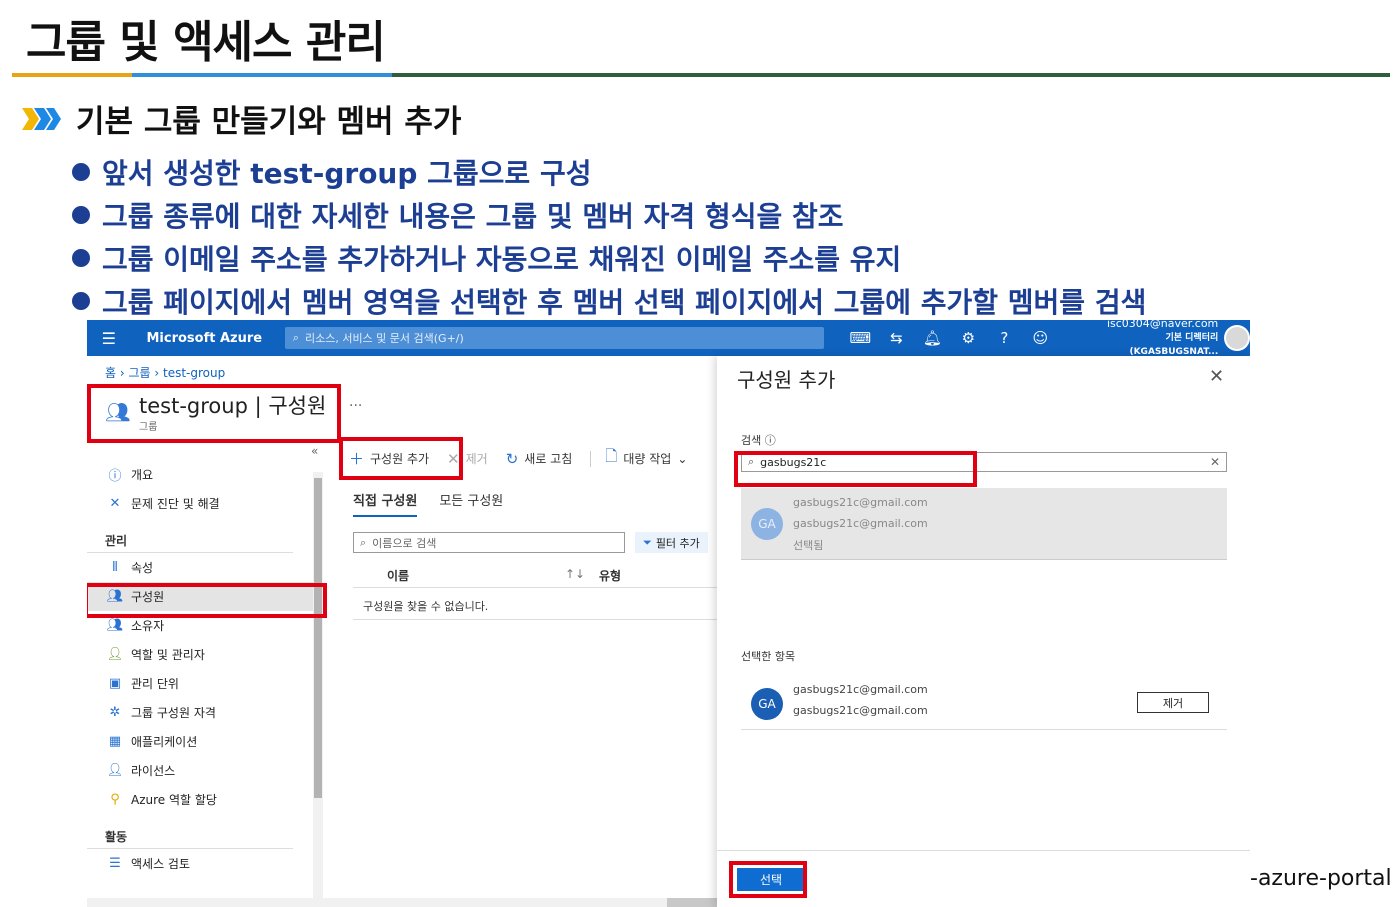 This screenshot has height=907, width=1400. I want to click on tab-direct-members: 직접 구성원, so click(385, 503).